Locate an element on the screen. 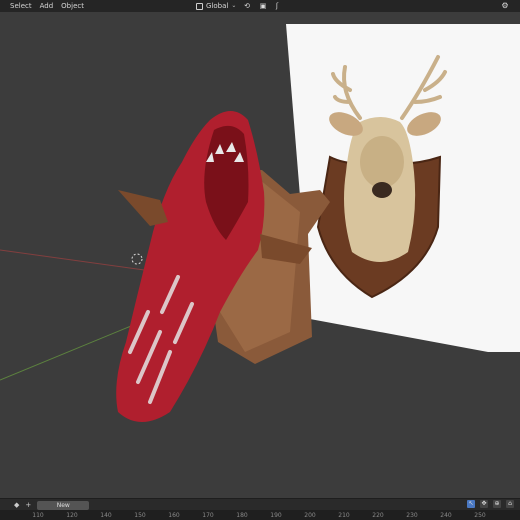 Image resolution: width=520 pixels, height=520 pixels. timeline-controls: ◆ + New is located at coordinates (52, 505).